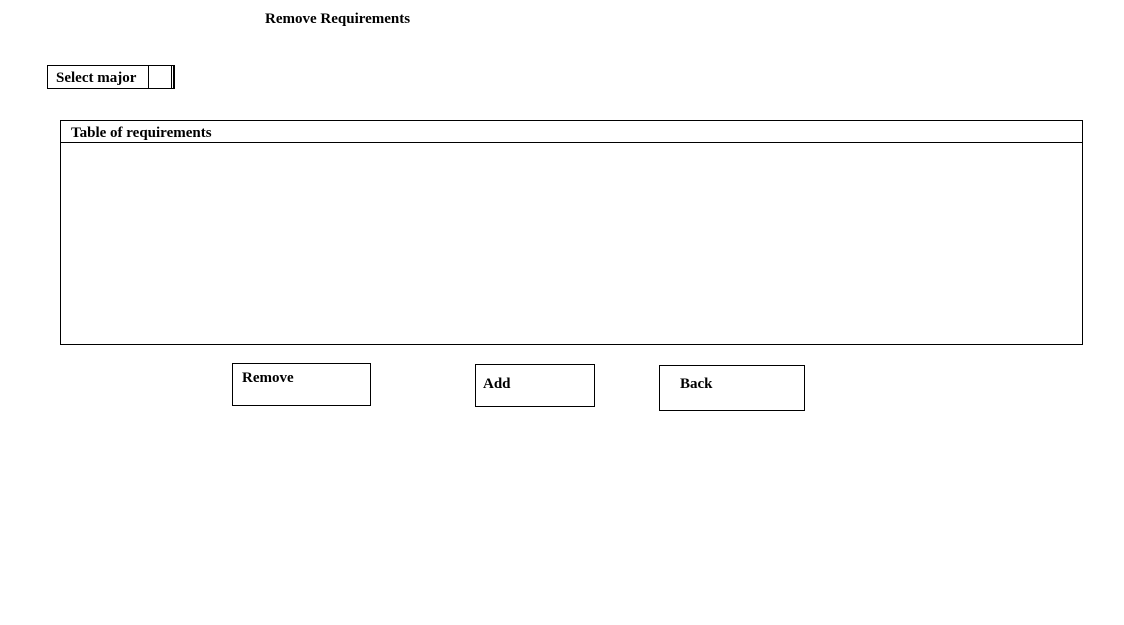 This screenshot has width=1124, height=625. Describe the element at coordinates (268, 378) in the screenshot. I see `remove-button-label: Remove` at that location.